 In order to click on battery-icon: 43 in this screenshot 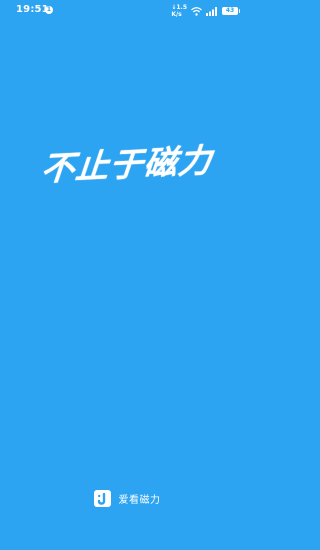, I will do `click(231, 11)`.